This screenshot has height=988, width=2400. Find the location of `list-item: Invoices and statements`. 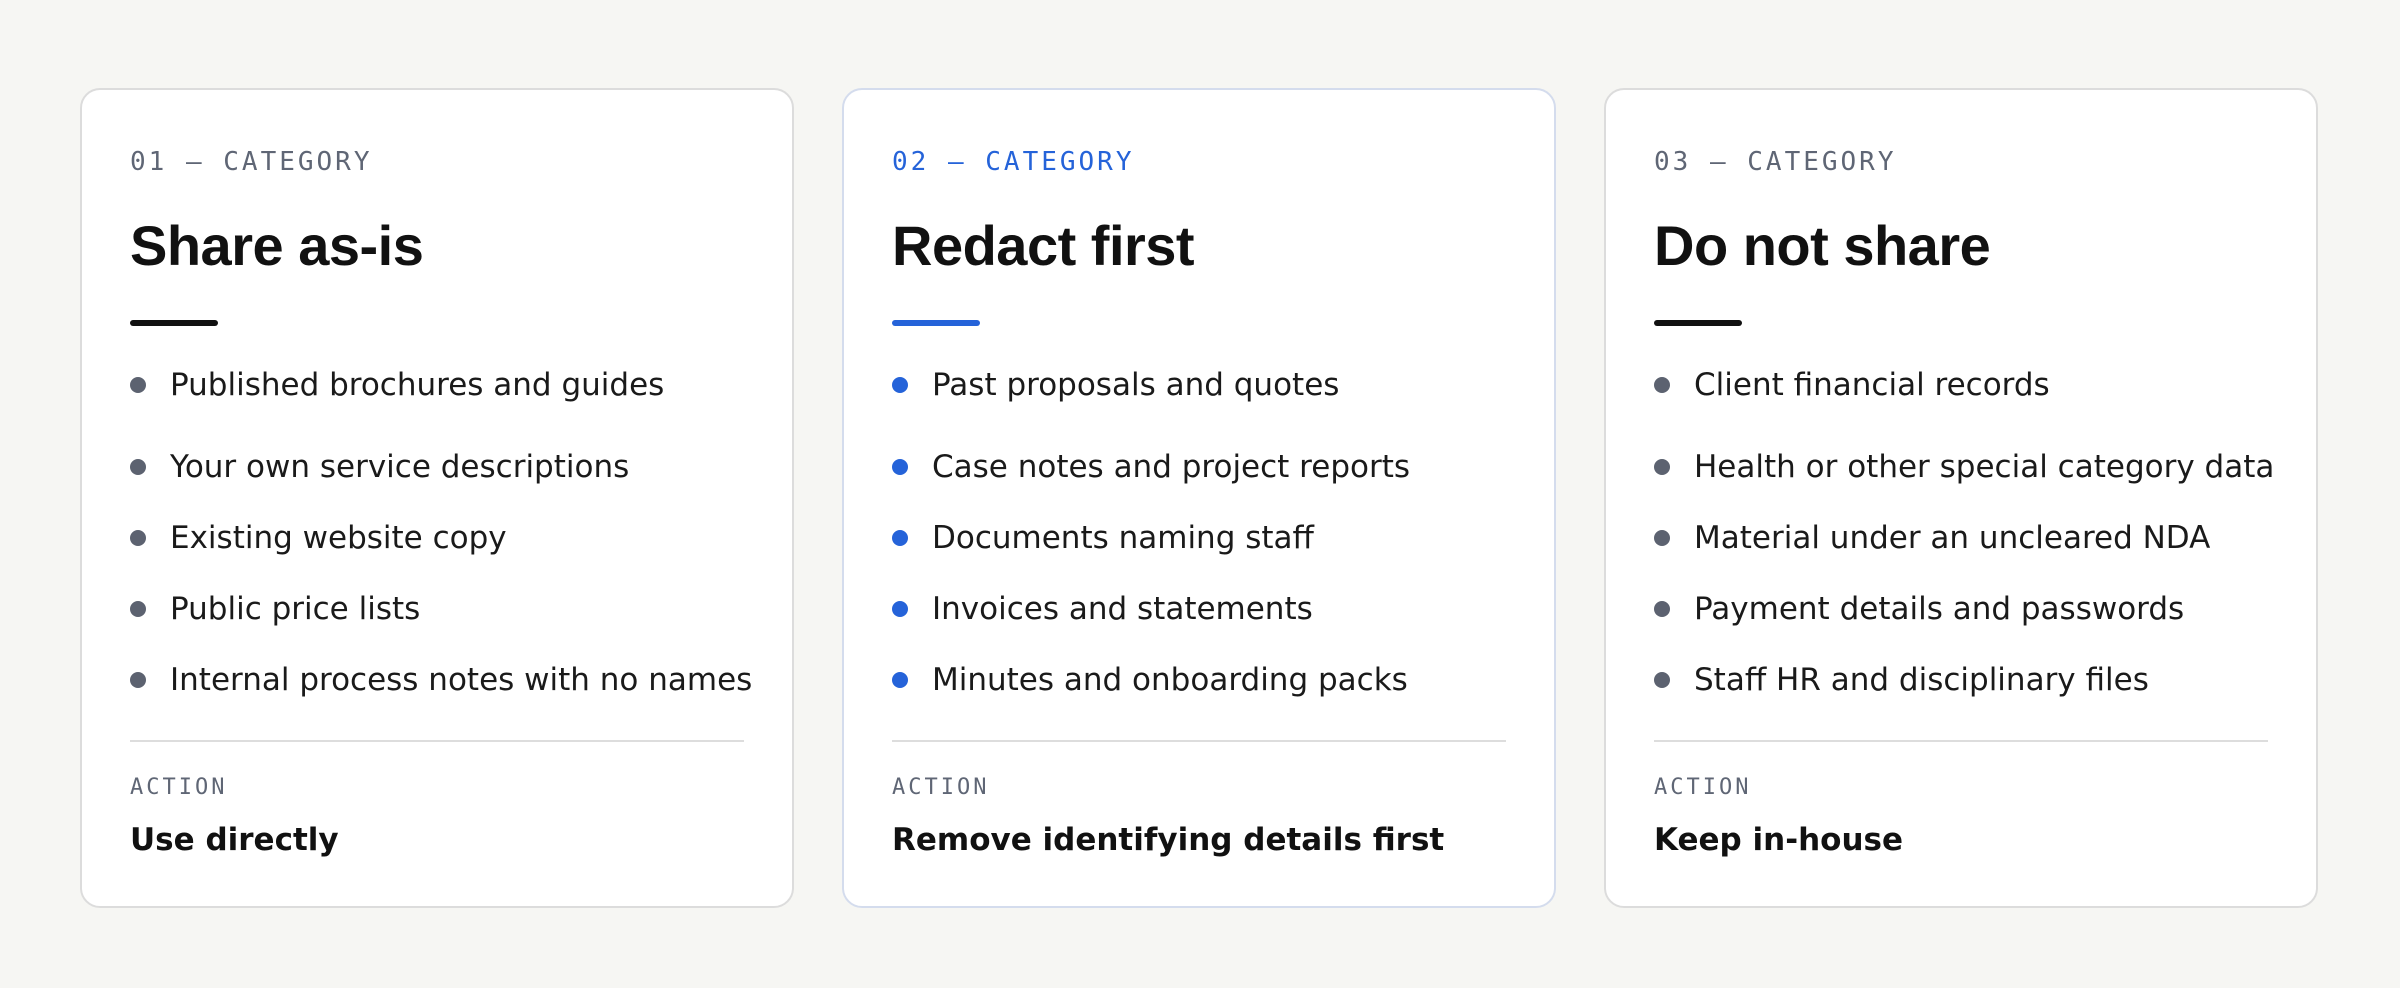

list-item: Invoices and statements is located at coordinates (1199, 608).